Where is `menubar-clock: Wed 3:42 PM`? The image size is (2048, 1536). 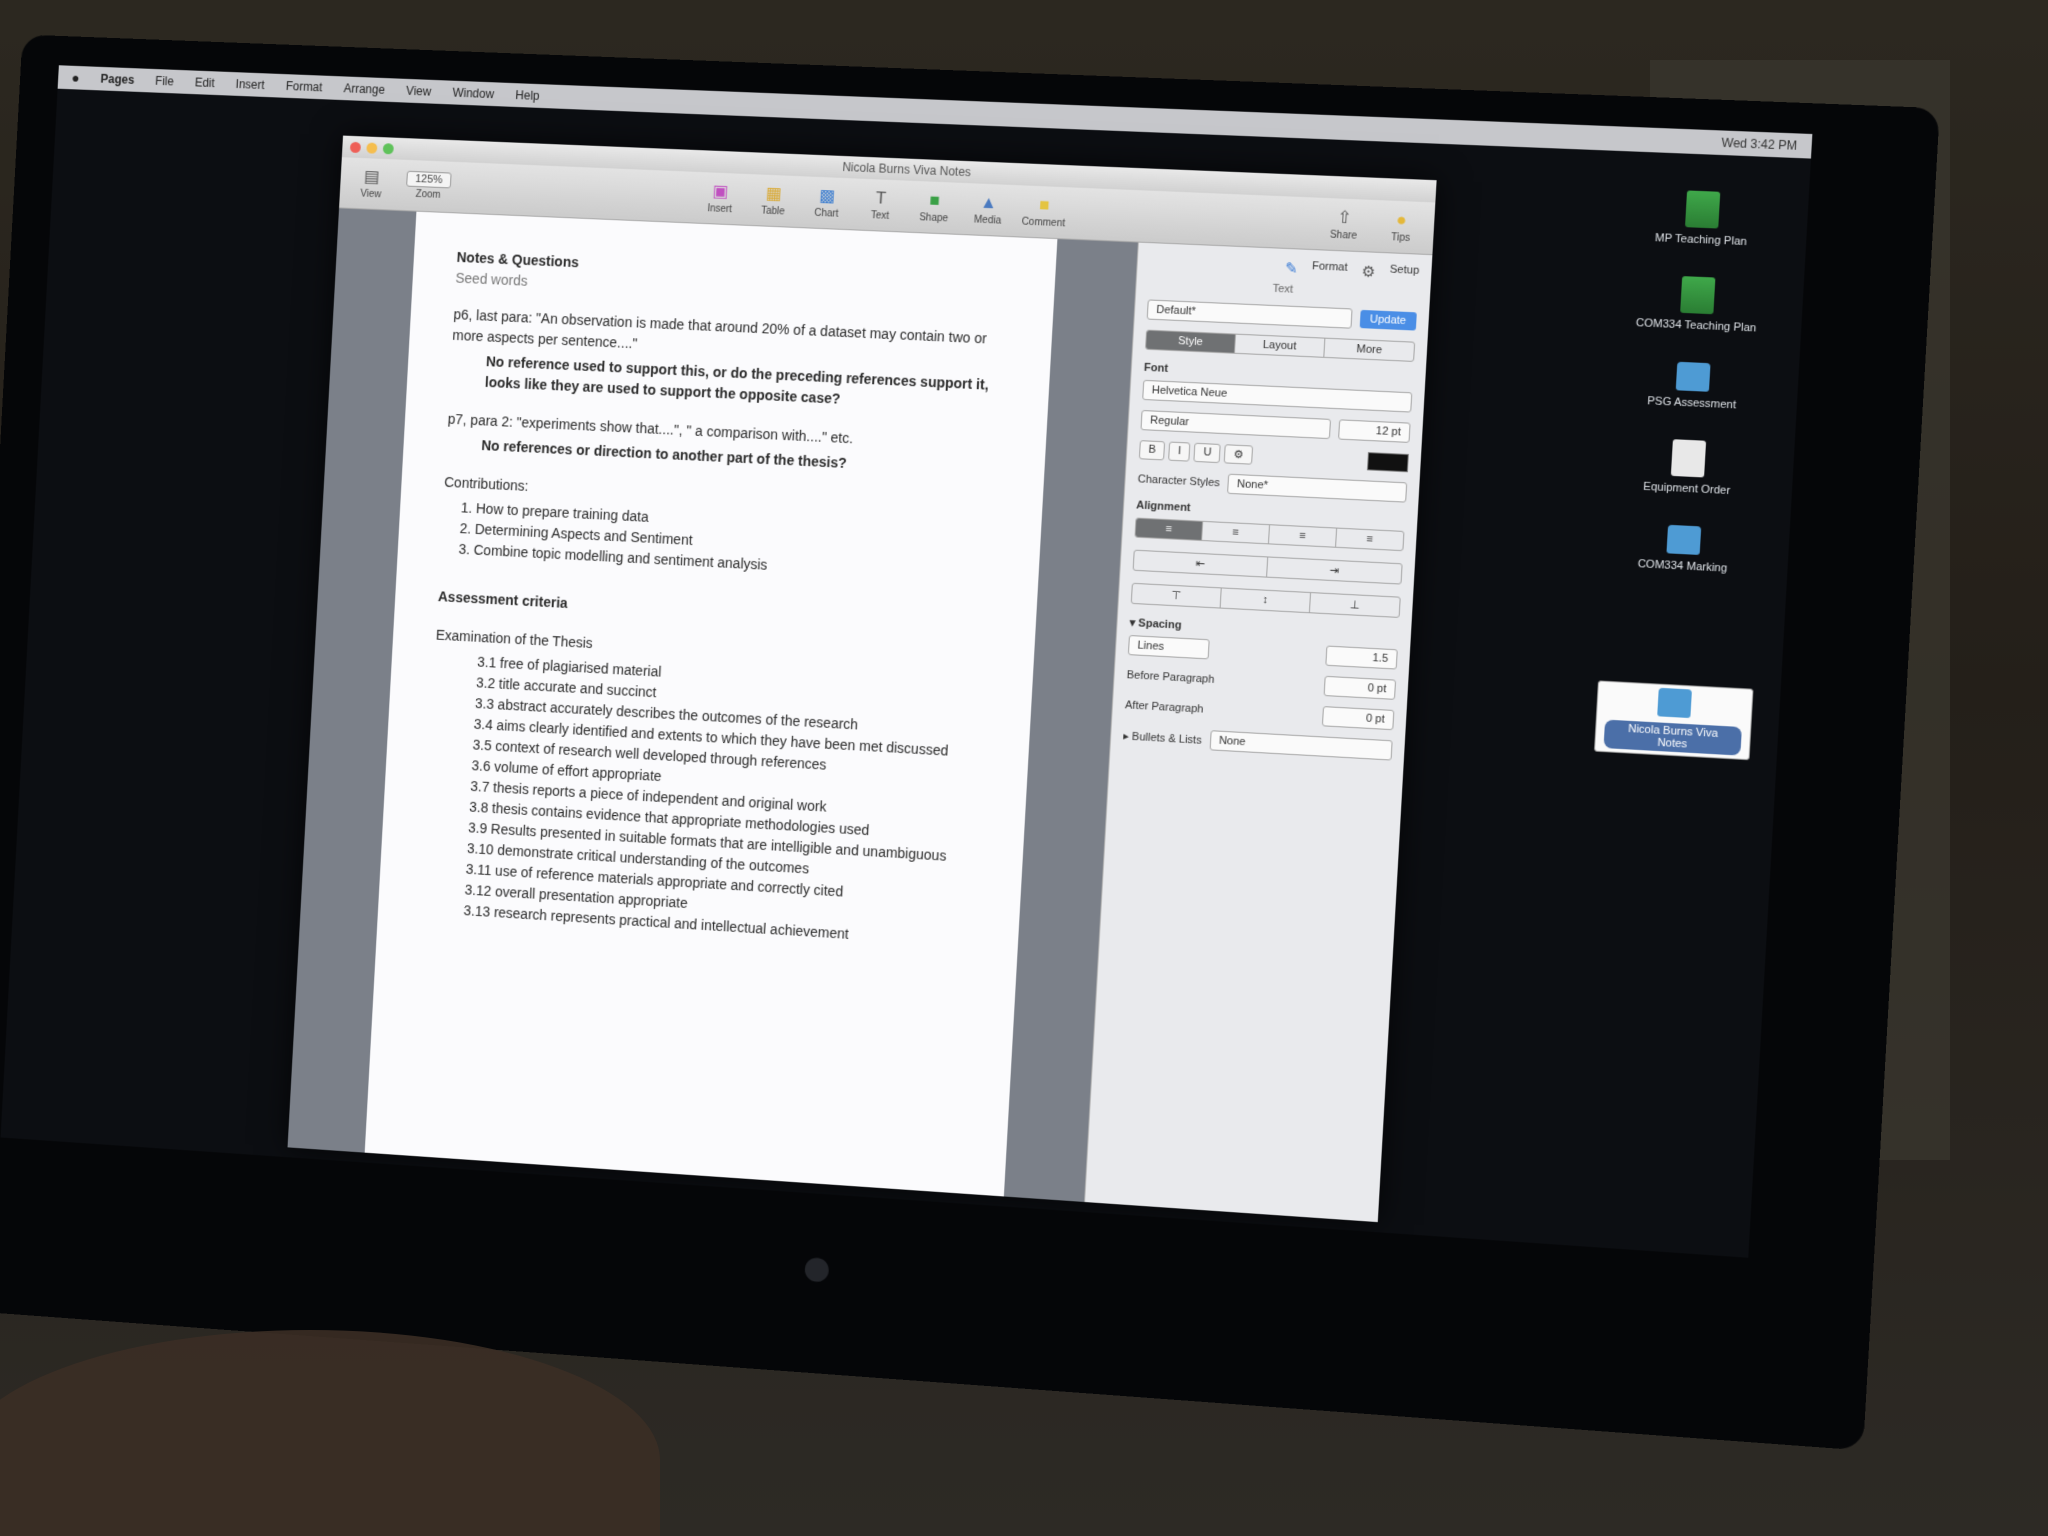
menubar-clock: Wed 3:42 PM is located at coordinates (1766, 145).